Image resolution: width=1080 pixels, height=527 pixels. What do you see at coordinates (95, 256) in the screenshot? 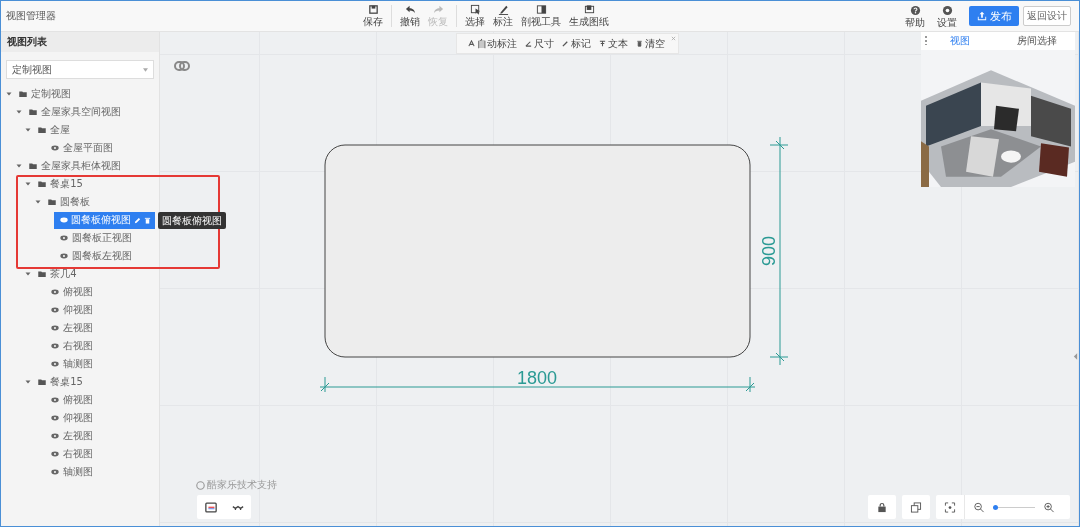
I see `view-item: 圆餐板左视图` at bounding box center [95, 256].